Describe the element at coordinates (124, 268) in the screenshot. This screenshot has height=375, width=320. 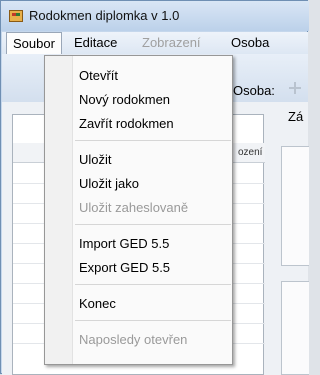
I see `menu-item-export-ged: Export GED 5.5` at that location.